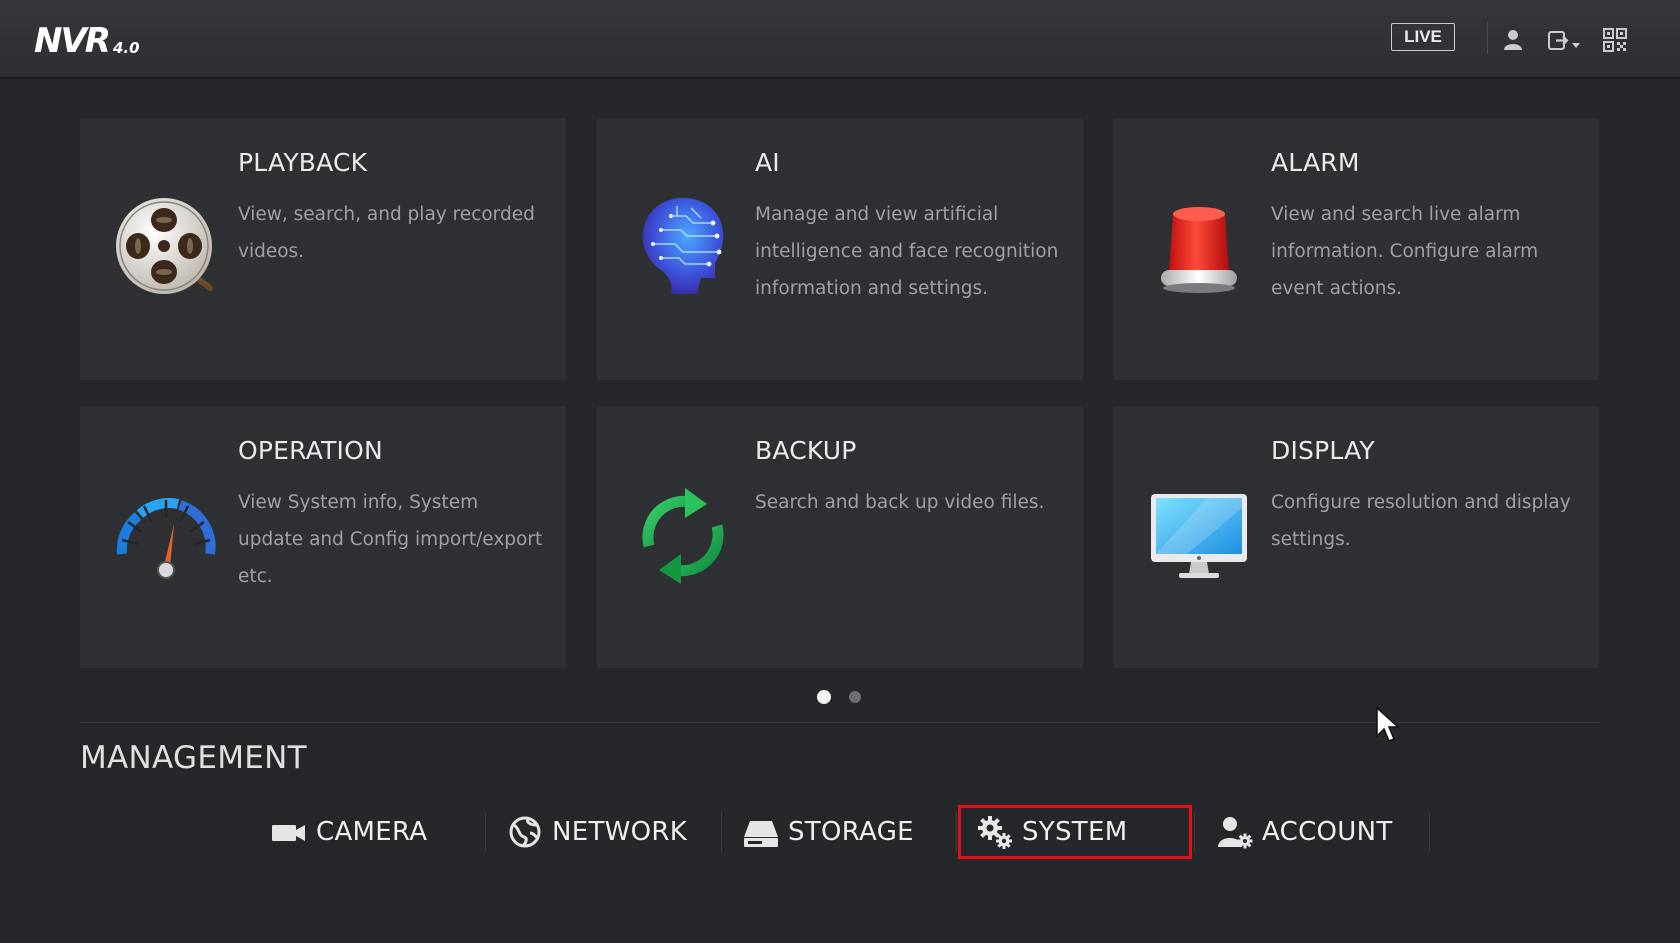 The height and width of the screenshot is (943, 1680). Describe the element at coordinates (303, 162) in the screenshot. I see `card-title: PLAYBACK` at that location.